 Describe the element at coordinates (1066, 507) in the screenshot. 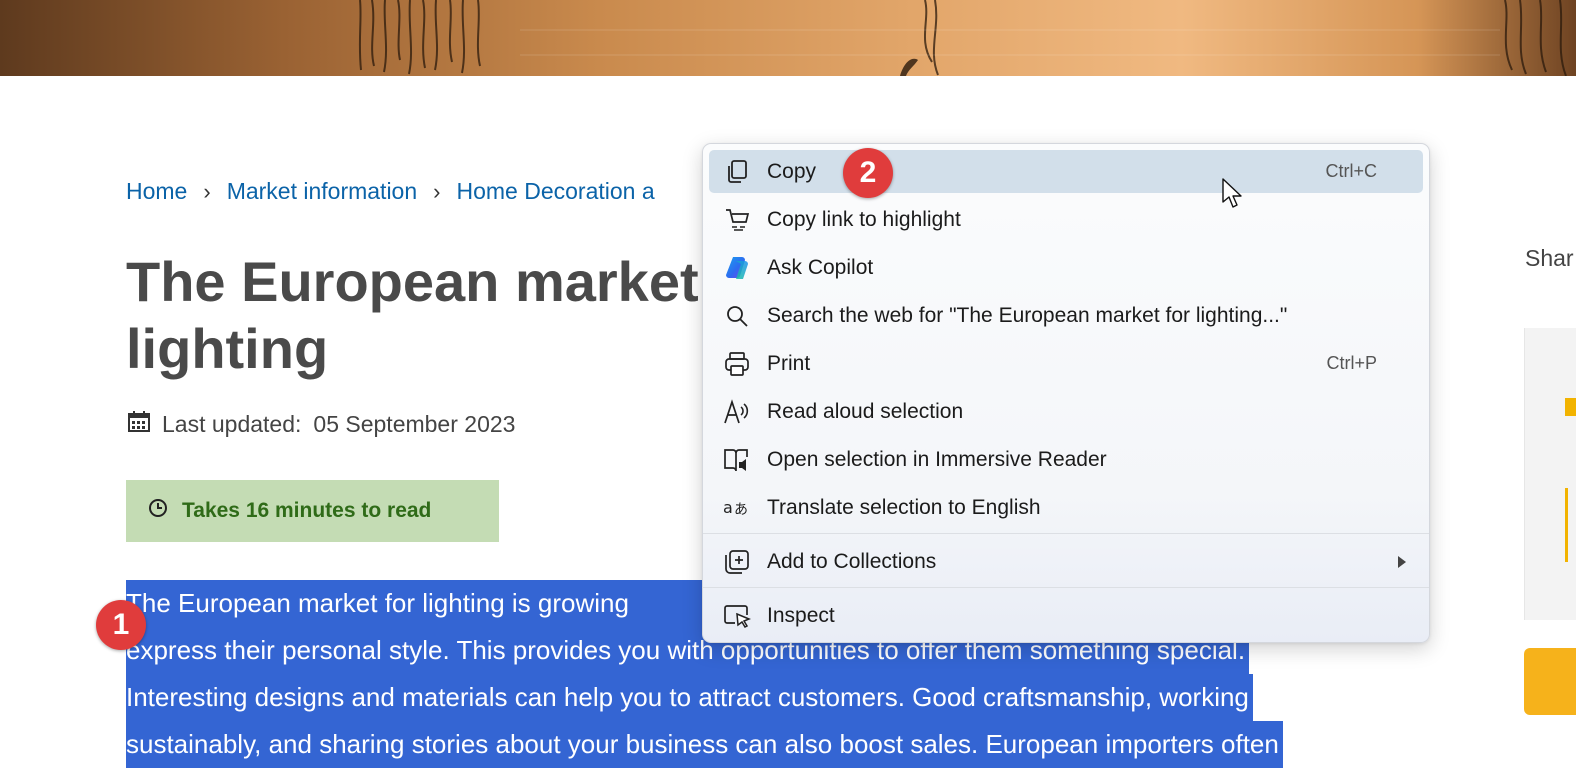

I see `menu-item-translate: aあ Translate selection to English` at that location.